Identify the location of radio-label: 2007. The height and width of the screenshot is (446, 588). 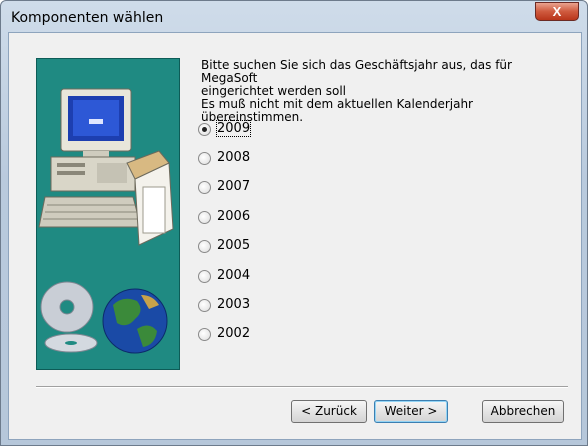
(233, 186).